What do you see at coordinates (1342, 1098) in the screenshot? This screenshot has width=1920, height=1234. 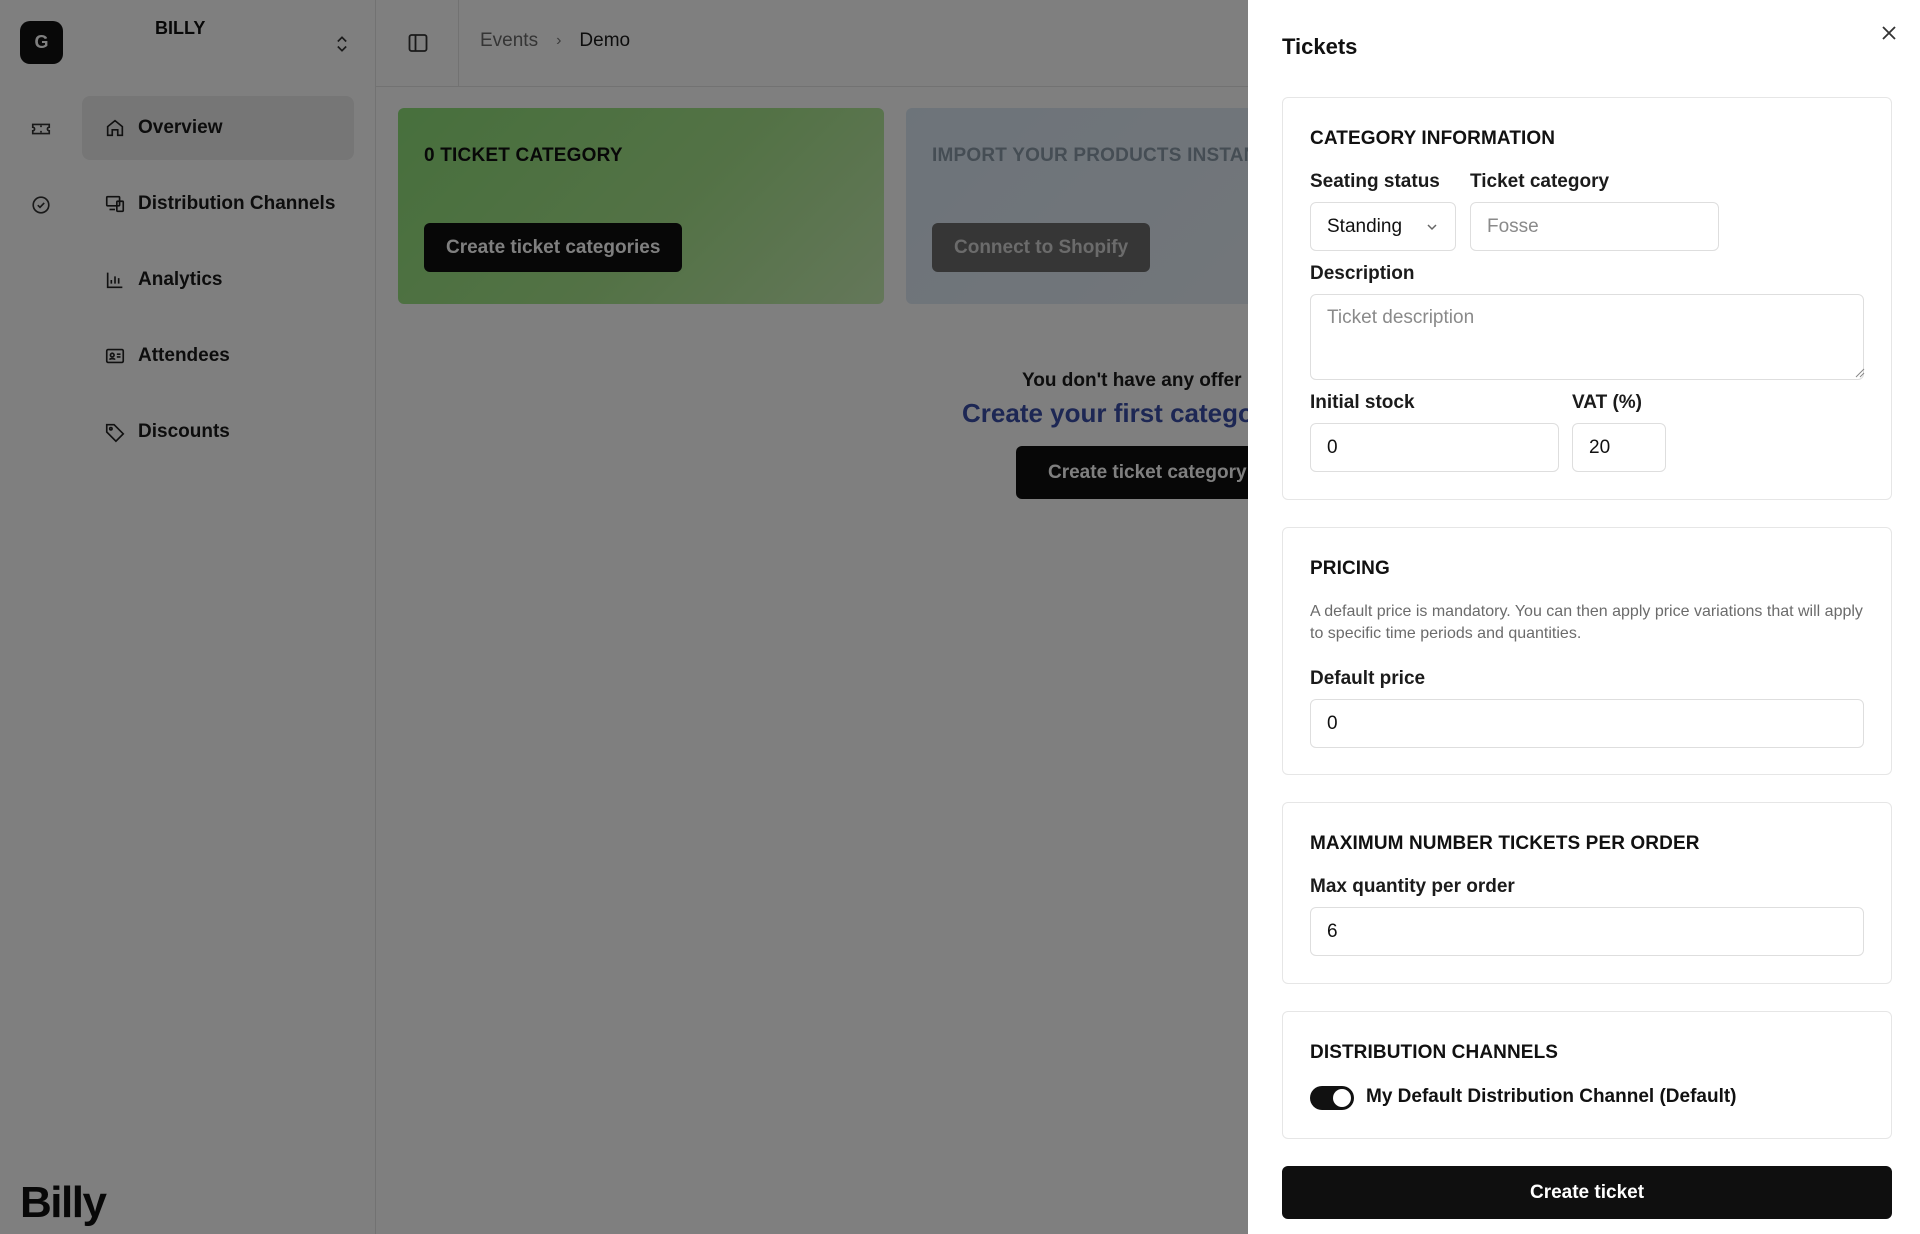 I see `toggle-knob` at bounding box center [1342, 1098].